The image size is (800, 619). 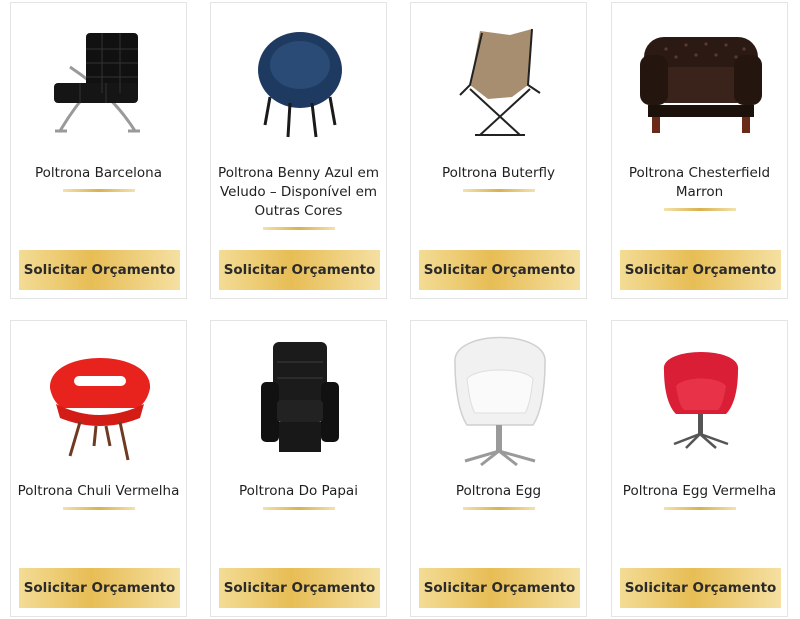 What do you see at coordinates (98, 491) in the screenshot?
I see `product-name: Poltrona Chuli Vermelha` at bounding box center [98, 491].